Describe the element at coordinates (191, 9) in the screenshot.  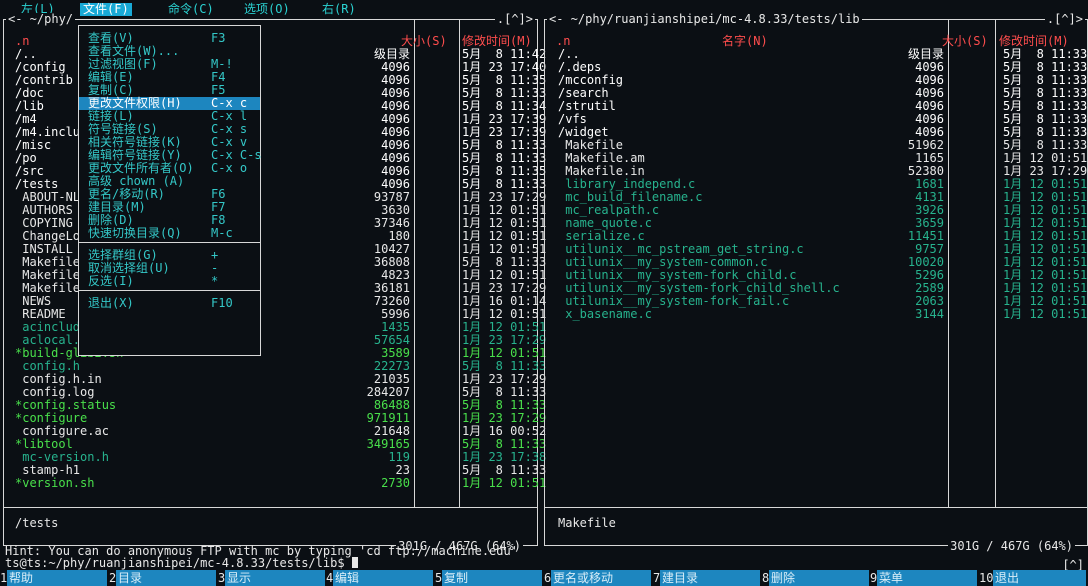
I see `menu-command: 命令(C)` at that location.